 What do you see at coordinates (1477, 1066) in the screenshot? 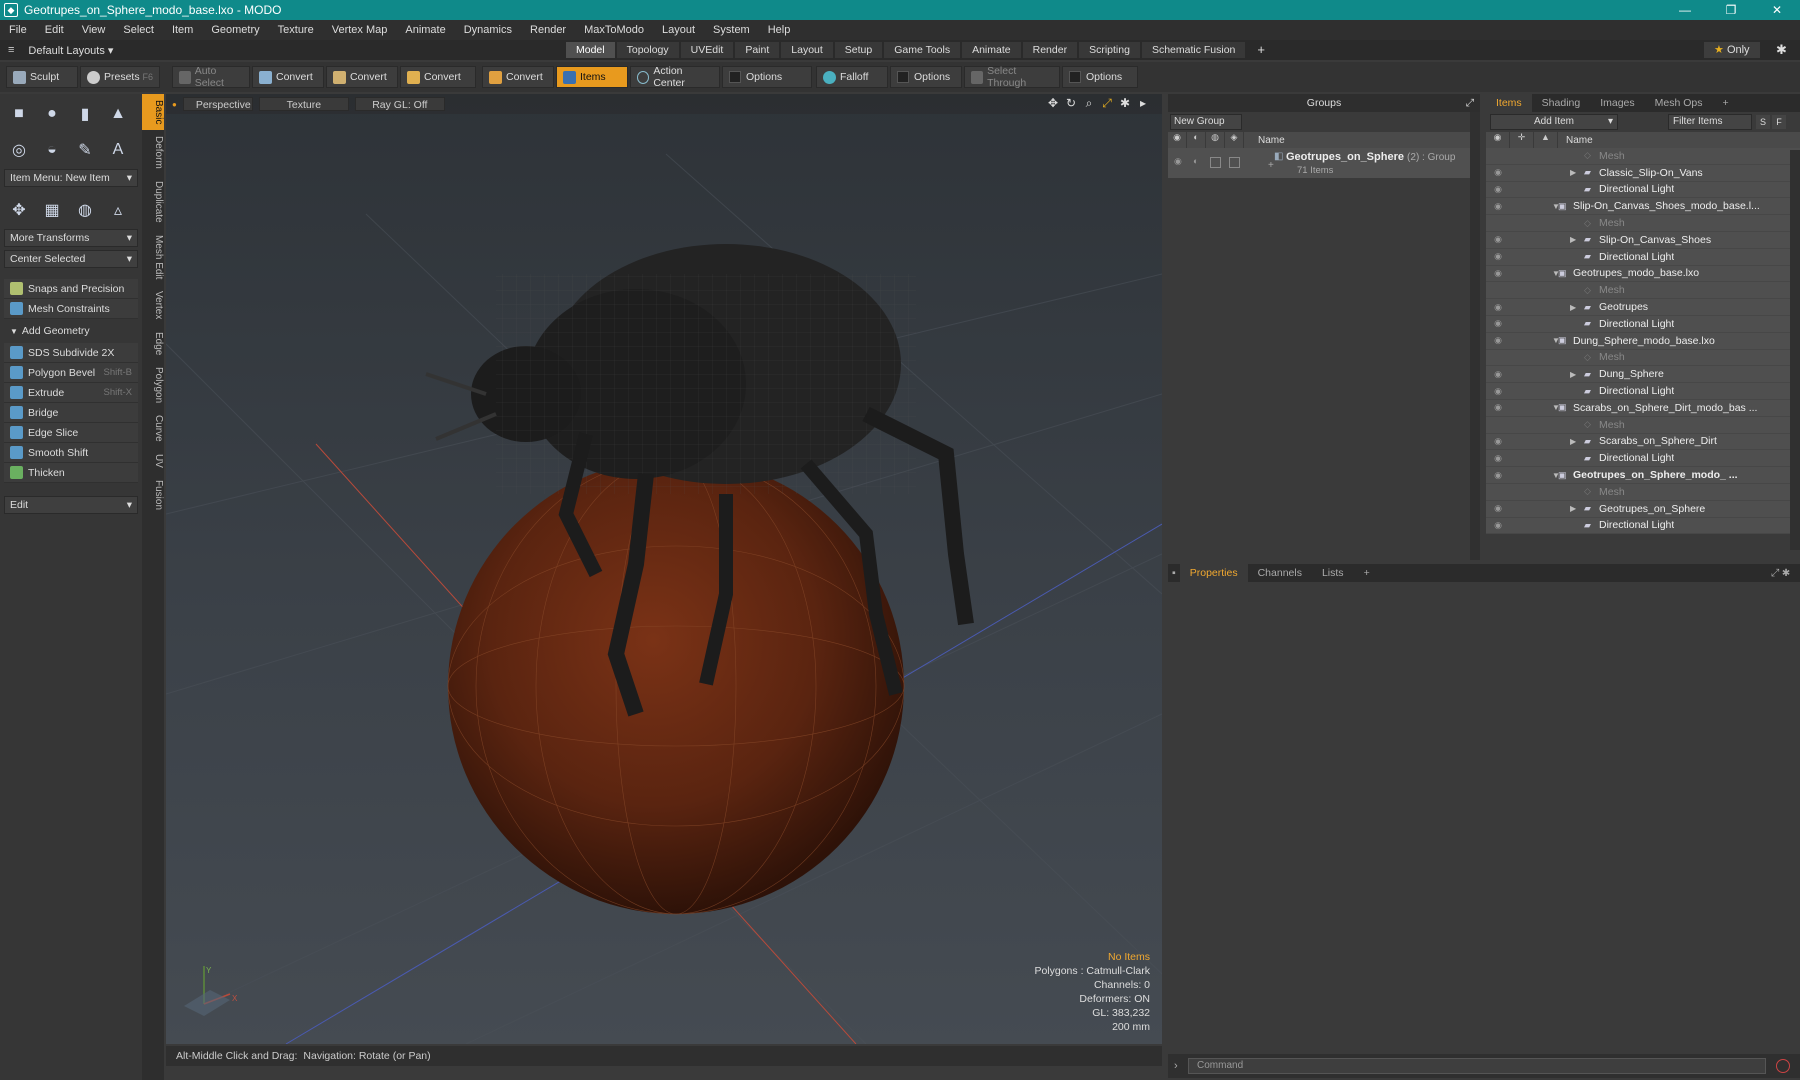
I see `command-input: Command` at bounding box center [1477, 1066].